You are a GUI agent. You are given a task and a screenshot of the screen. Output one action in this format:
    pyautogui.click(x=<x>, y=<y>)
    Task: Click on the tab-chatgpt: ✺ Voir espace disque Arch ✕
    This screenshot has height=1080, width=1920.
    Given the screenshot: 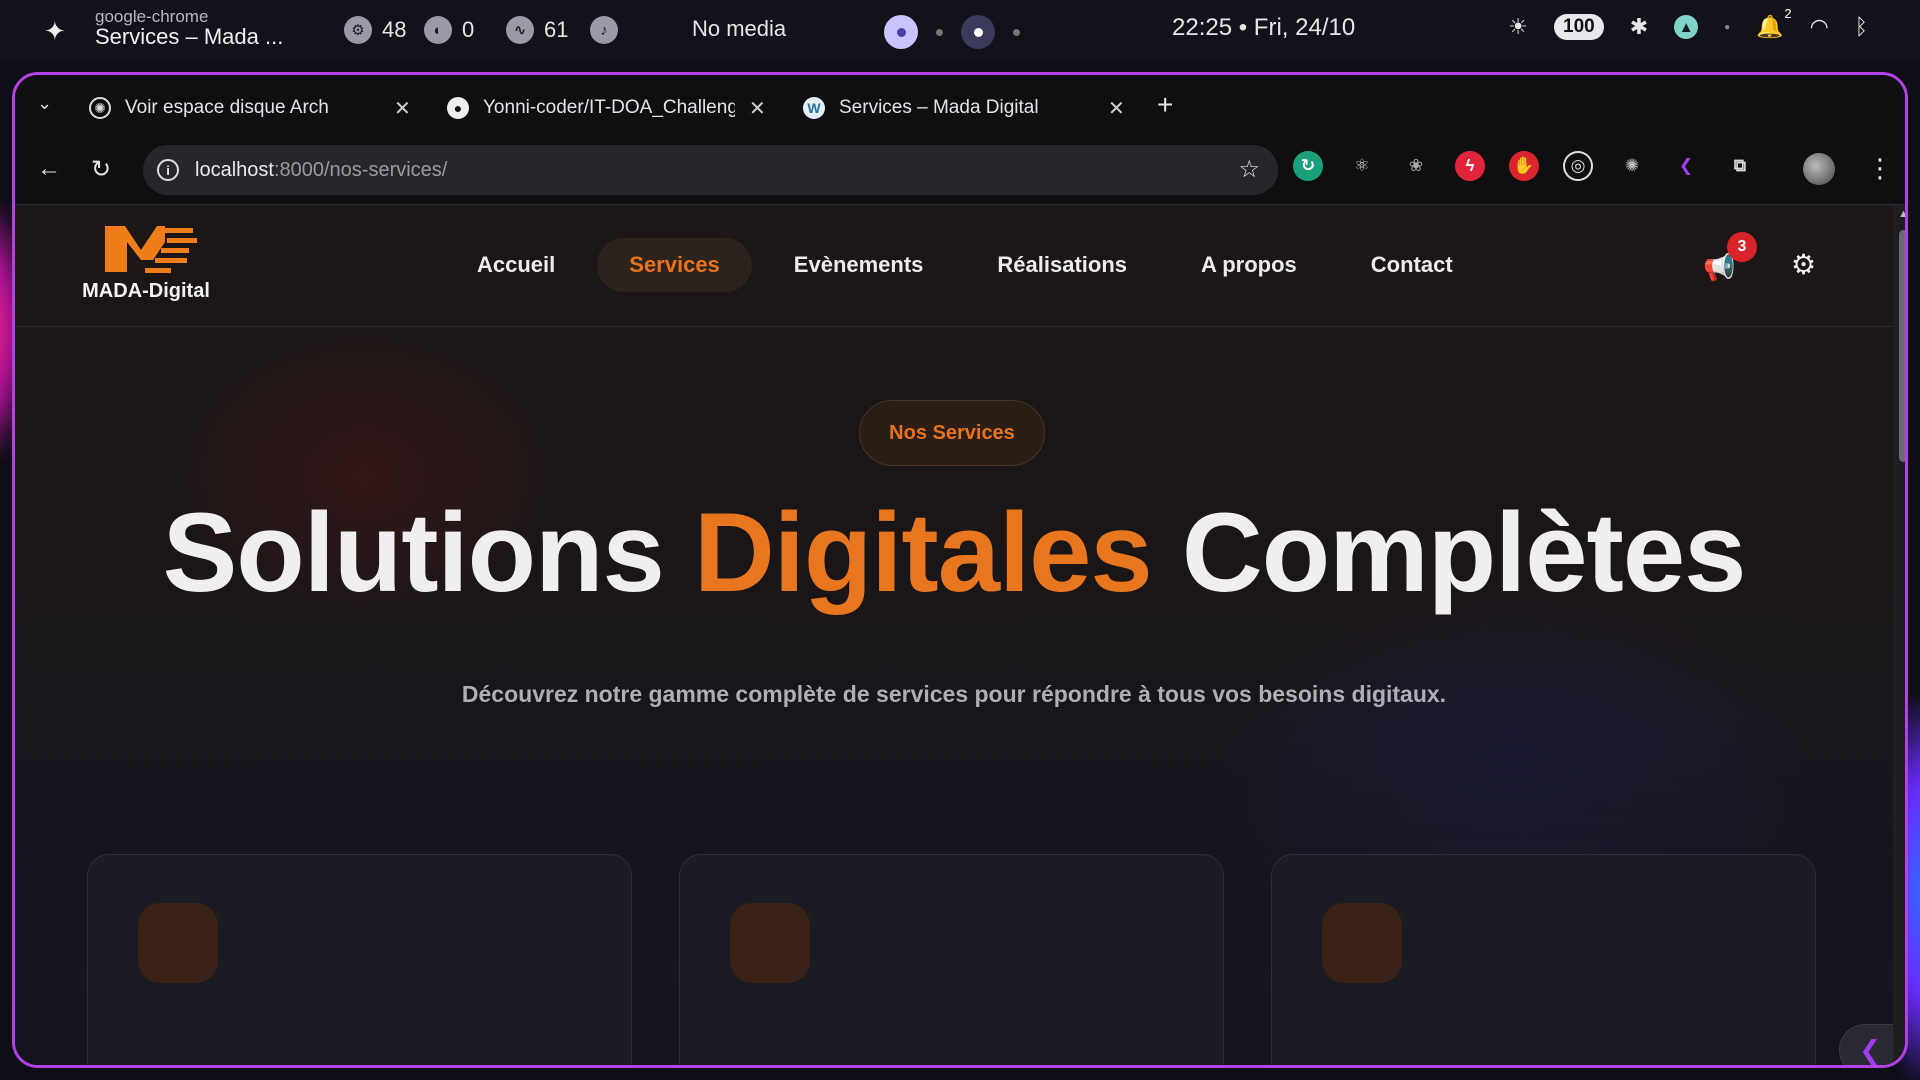 What is the action you would take?
    pyautogui.click(x=250, y=108)
    